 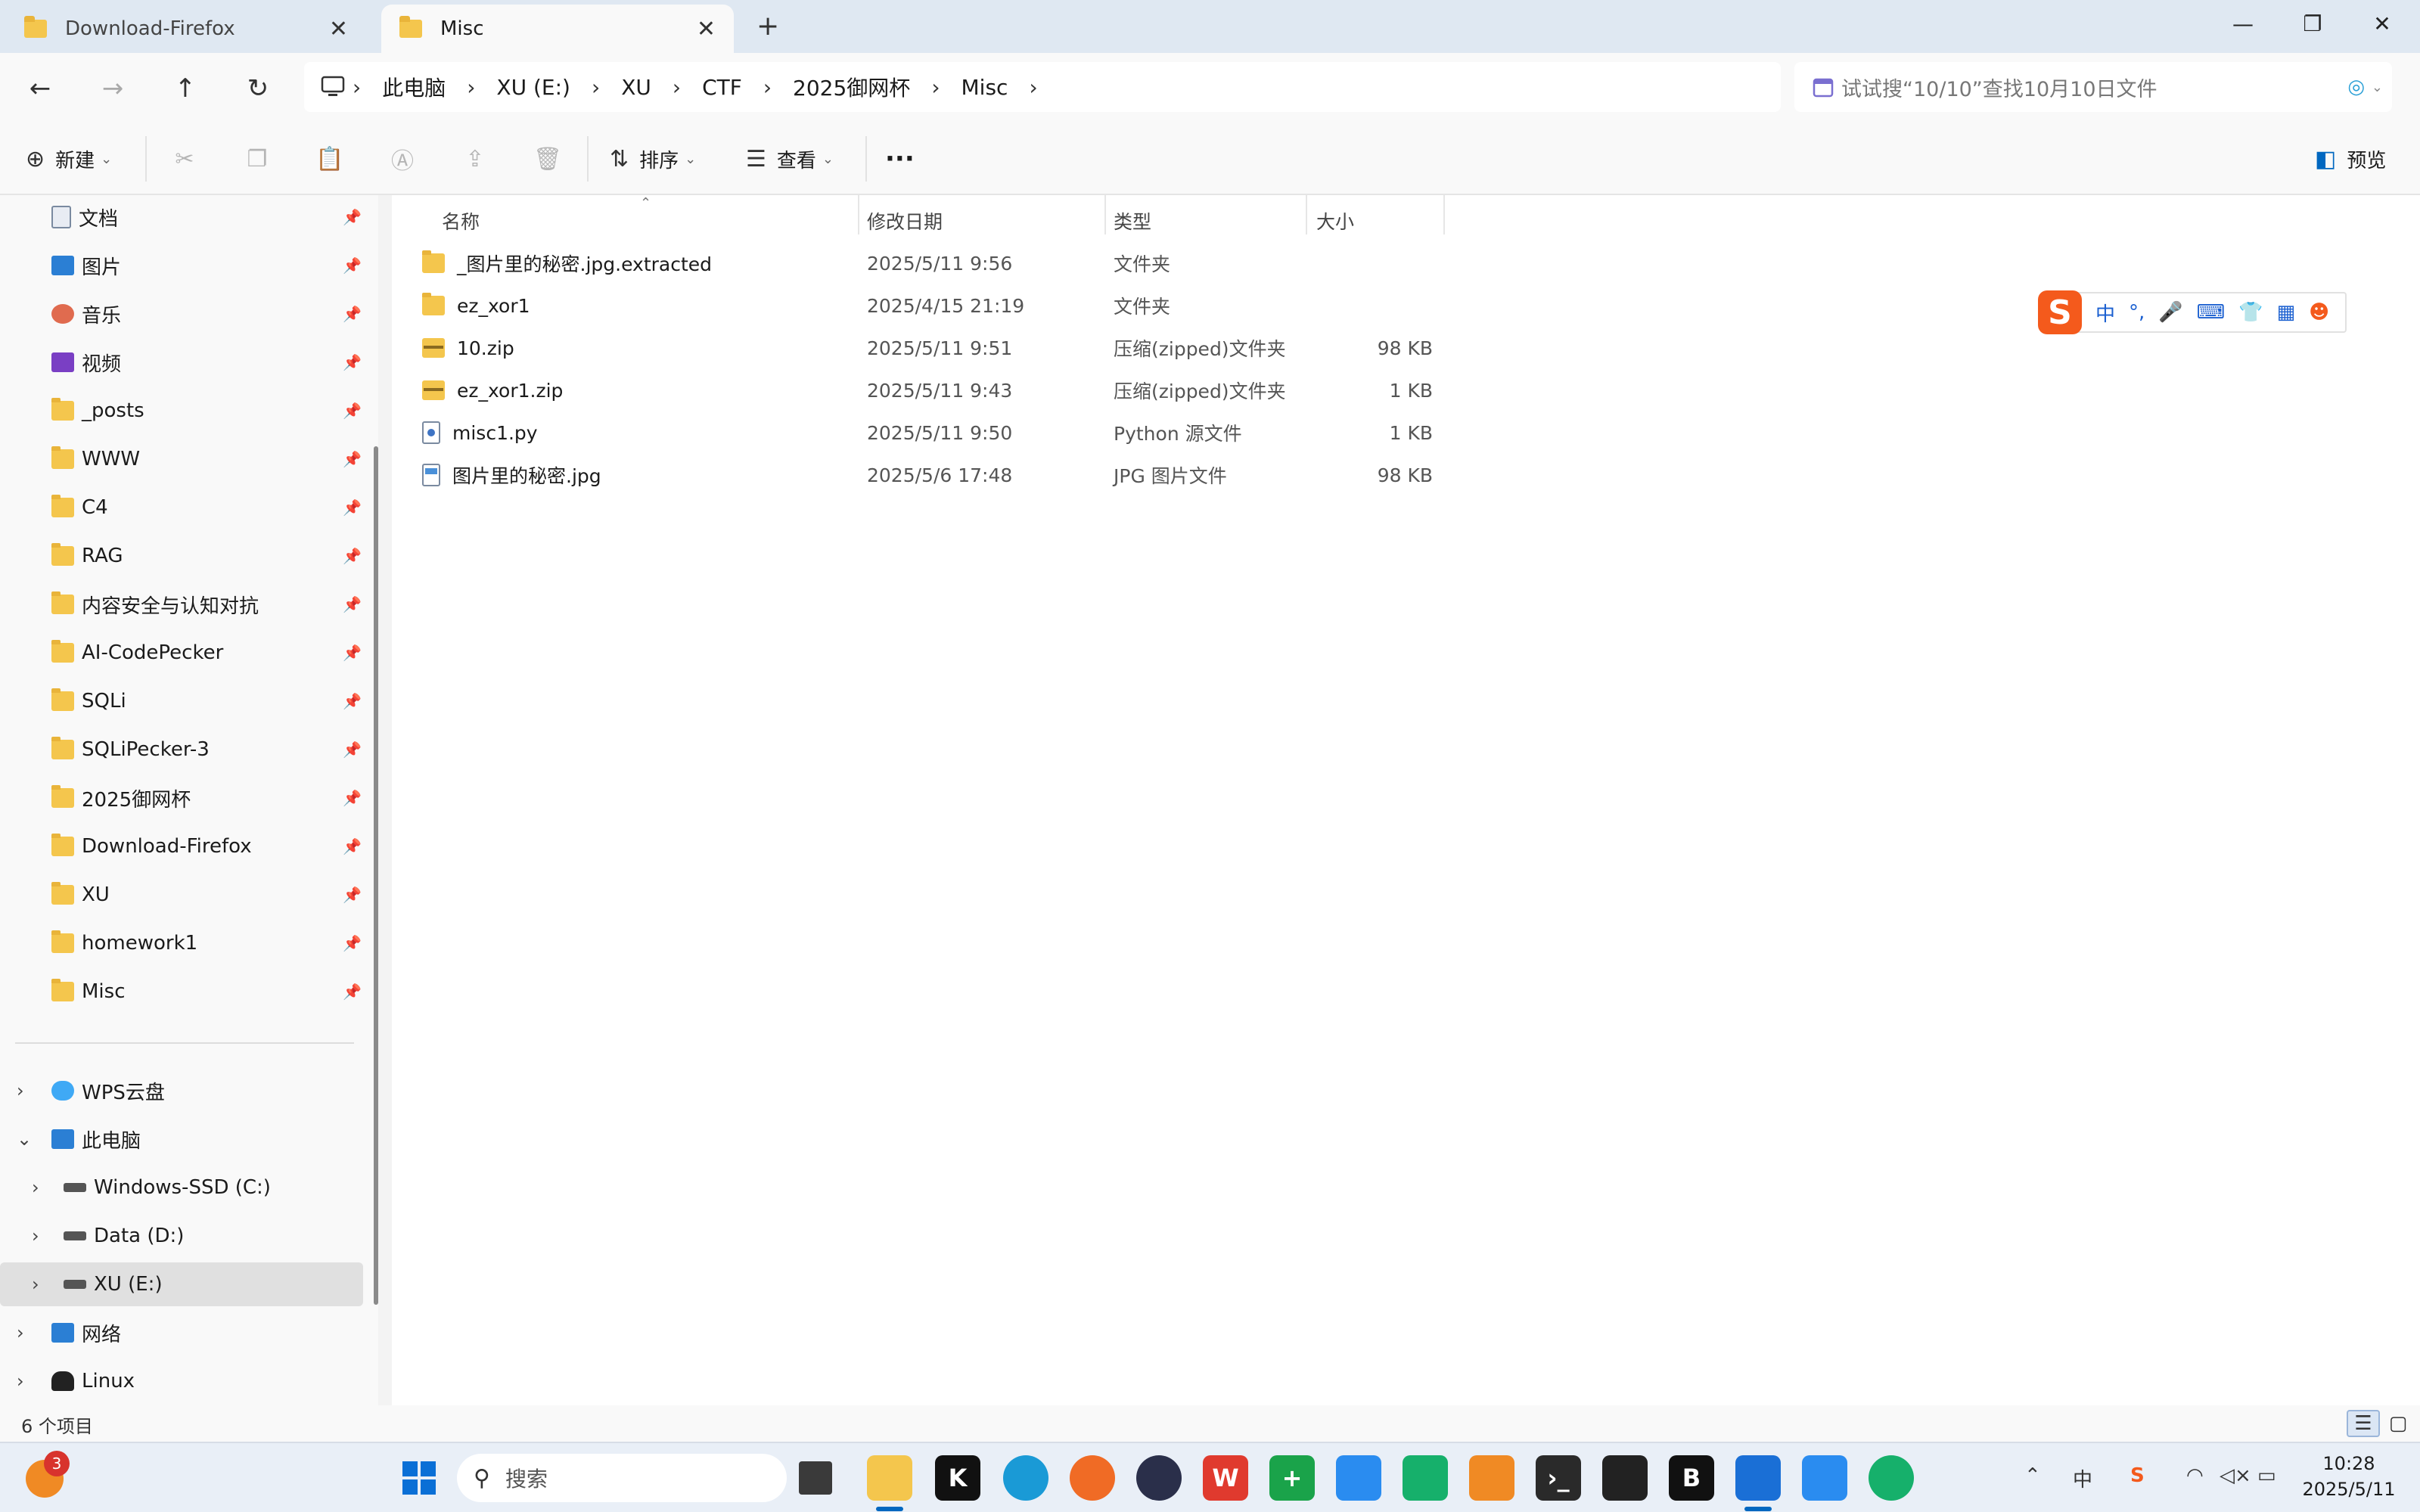 I want to click on wifi-icon: ◠, so click(x=2195, y=1475).